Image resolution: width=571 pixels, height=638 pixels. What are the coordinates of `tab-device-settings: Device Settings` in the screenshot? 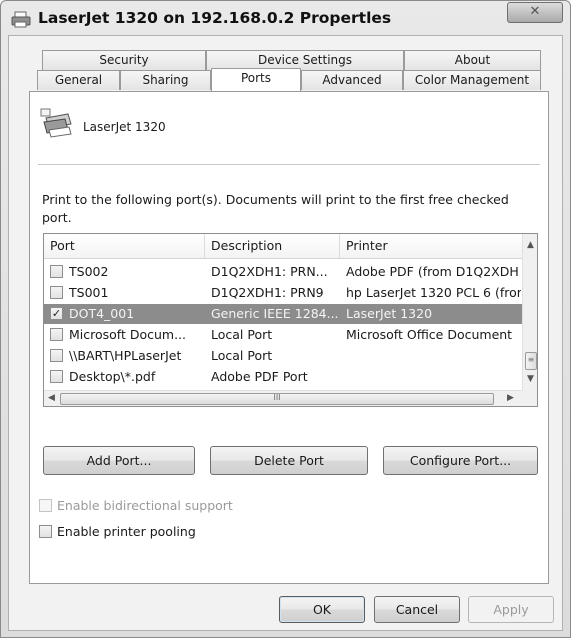 It's located at (305, 60).